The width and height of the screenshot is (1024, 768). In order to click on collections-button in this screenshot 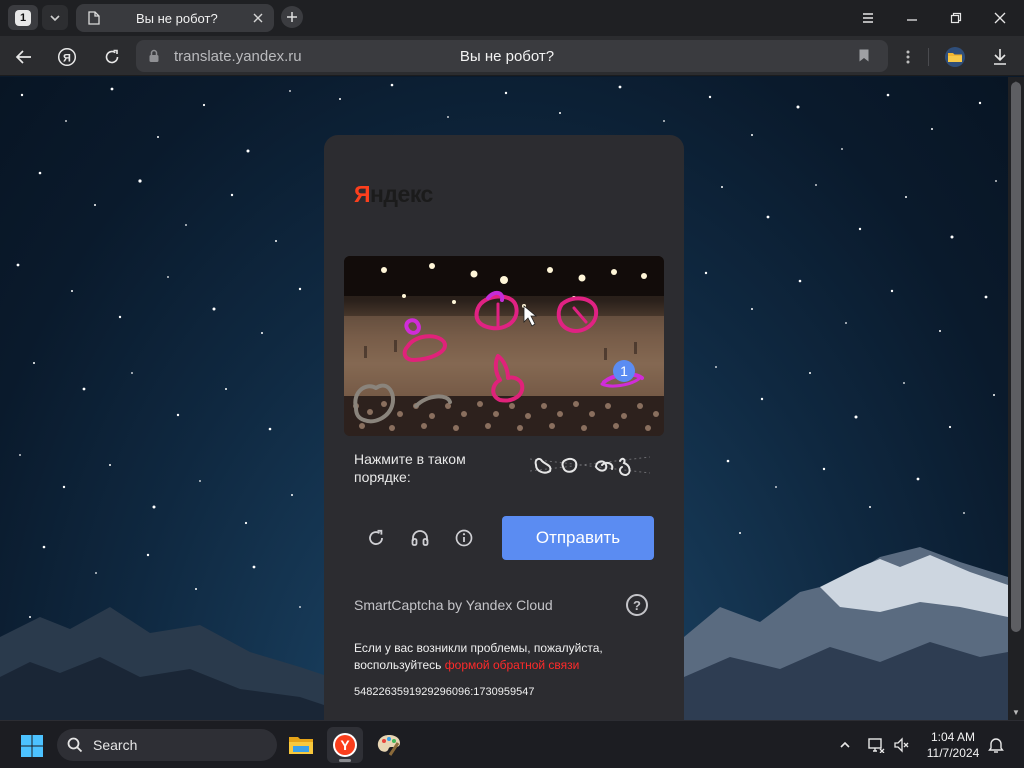, I will do `click(955, 57)`.